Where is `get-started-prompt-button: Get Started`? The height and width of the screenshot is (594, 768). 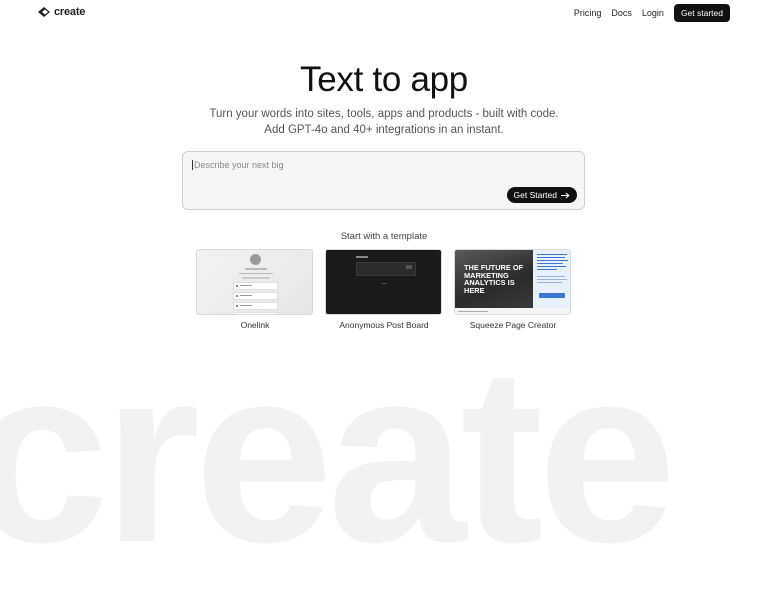
get-started-prompt-button: Get Started is located at coordinates (541, 195).